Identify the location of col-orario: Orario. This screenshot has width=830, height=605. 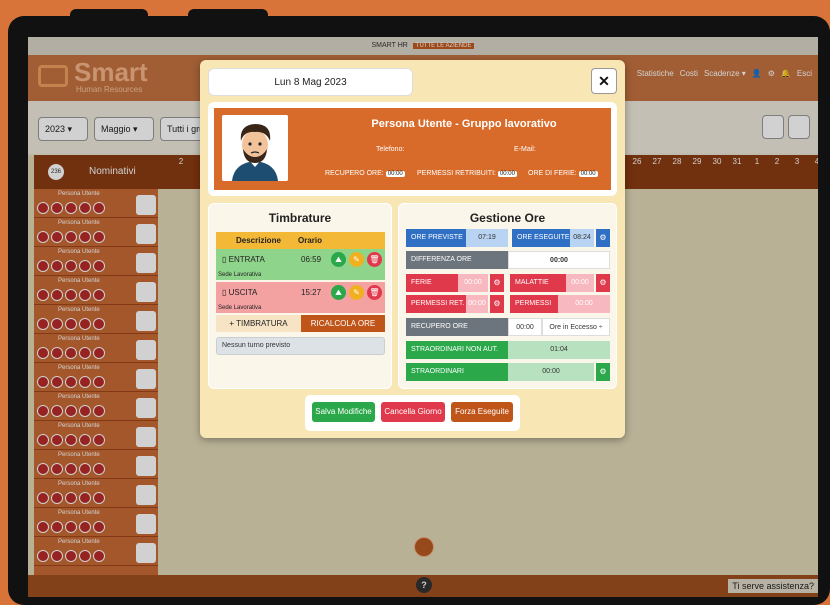
(310, 240).